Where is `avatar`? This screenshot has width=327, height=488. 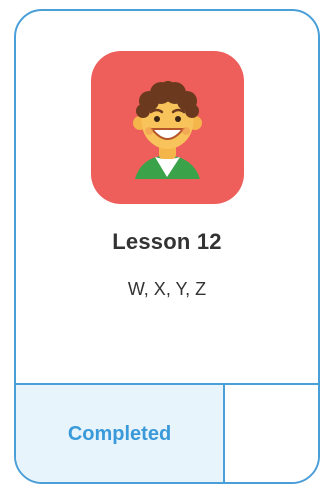 avatar is located at coordinates (167, 127).